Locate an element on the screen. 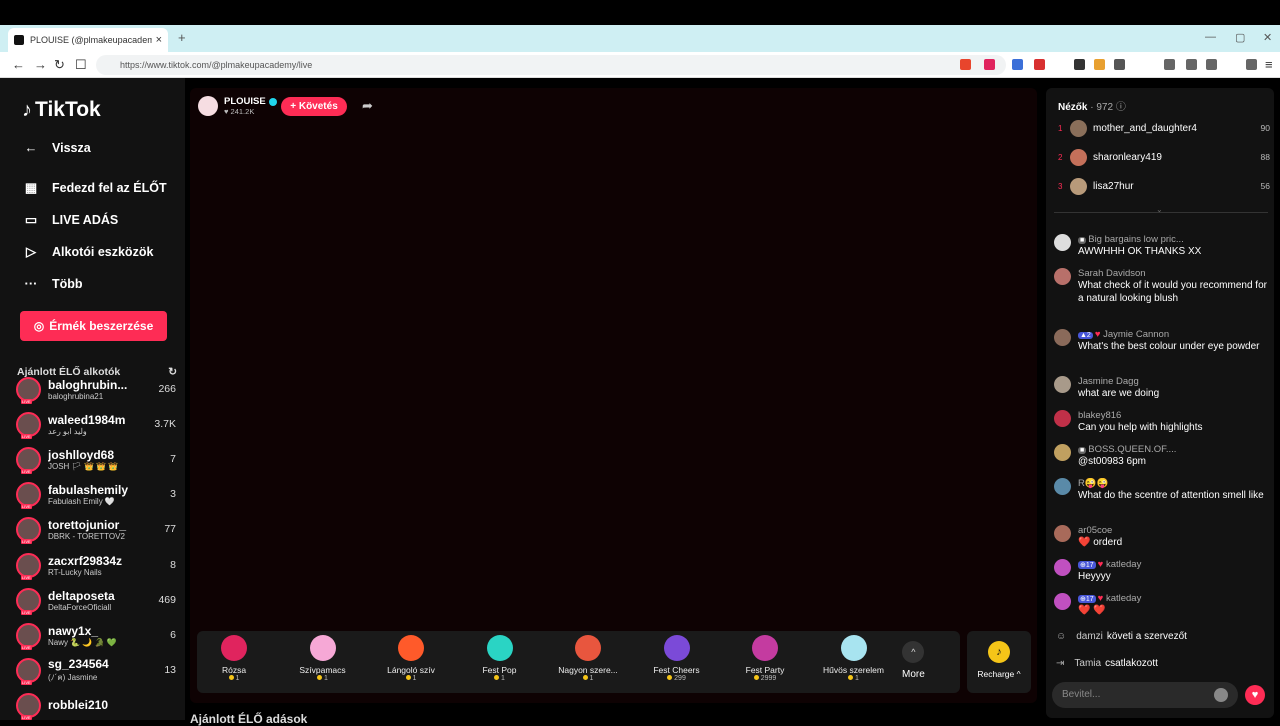 This screenshot has height=726, width=1280. top-viewer: 2 sharonleary419 88 is located at coordinates (1164, 157).